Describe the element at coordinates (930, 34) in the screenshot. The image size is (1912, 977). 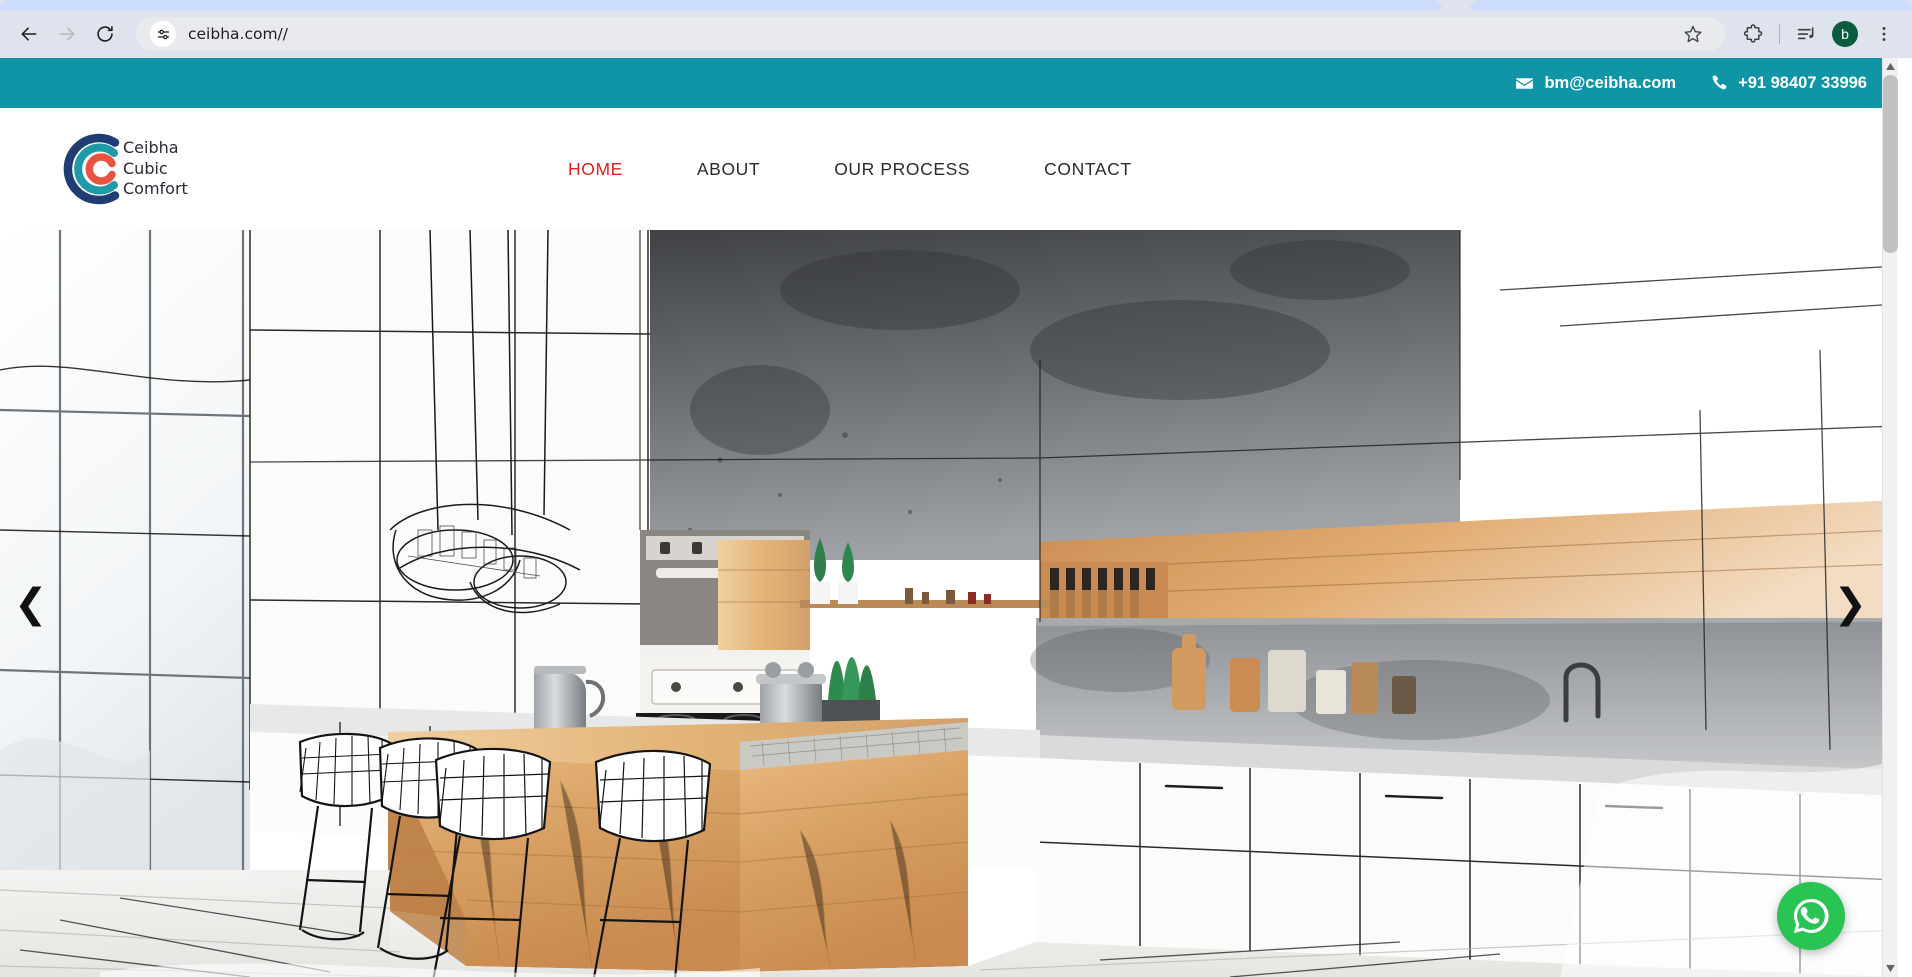
I see `address-bar: ceibha.com//` at that location.